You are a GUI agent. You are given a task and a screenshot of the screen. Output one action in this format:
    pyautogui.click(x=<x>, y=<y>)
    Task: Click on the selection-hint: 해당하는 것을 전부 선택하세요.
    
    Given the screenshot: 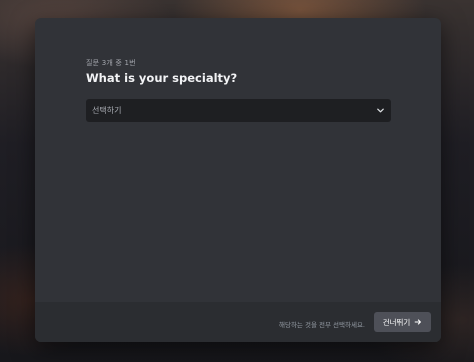 What is the action you would take?
    pyautogui.click(x=321, y=325)
    